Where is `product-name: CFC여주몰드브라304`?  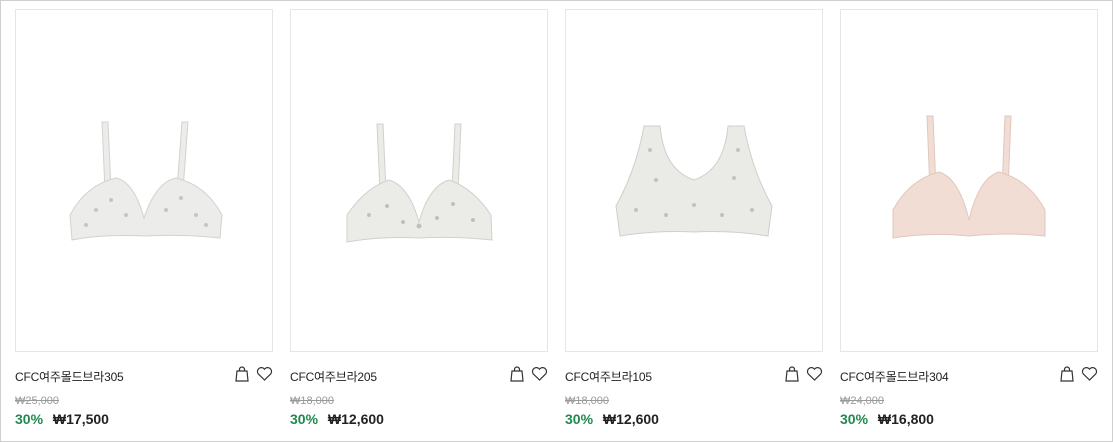 product-name: CFC여주몰드브라304 is located at coordinates (894, 376).